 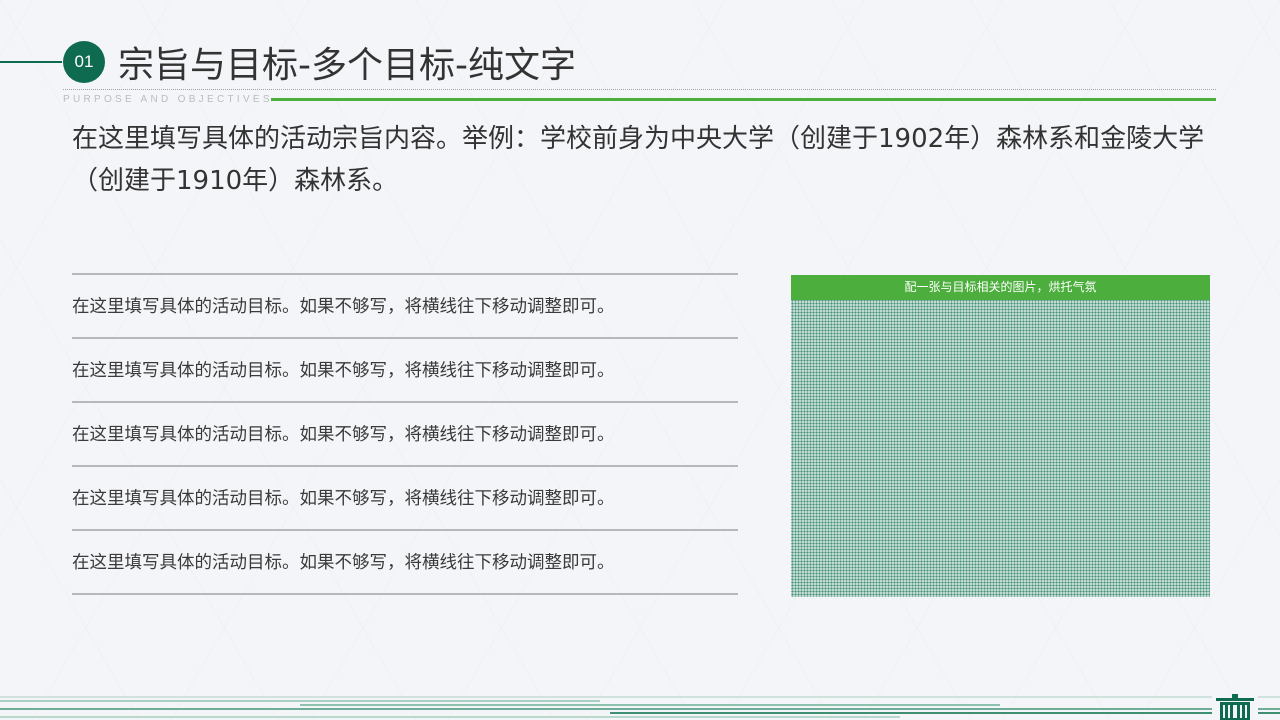 What do you see at coordinates (743, 99) in the screenshot?
I see `header-green-divider` at bounding box center [743, 99].